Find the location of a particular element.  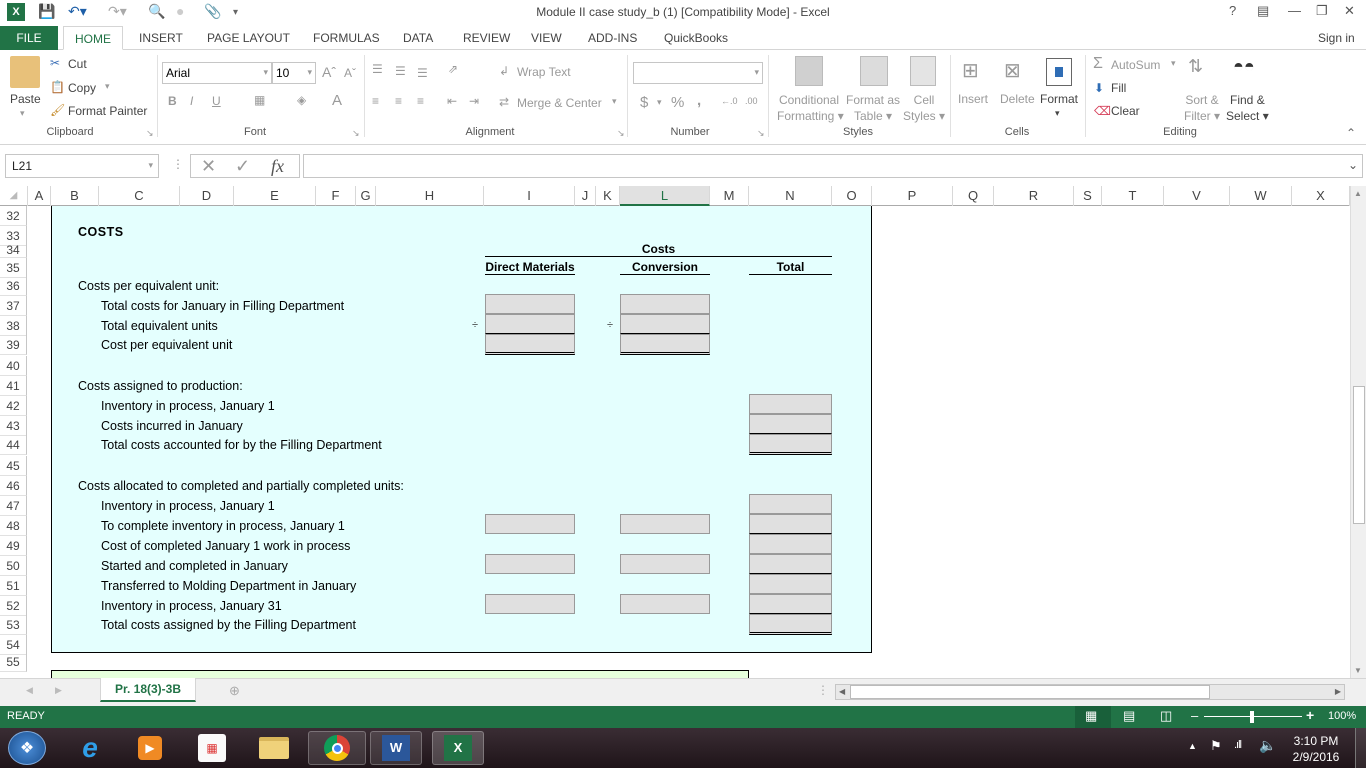

volume-icon: 🔈 is located at coordinates (1267, 745).